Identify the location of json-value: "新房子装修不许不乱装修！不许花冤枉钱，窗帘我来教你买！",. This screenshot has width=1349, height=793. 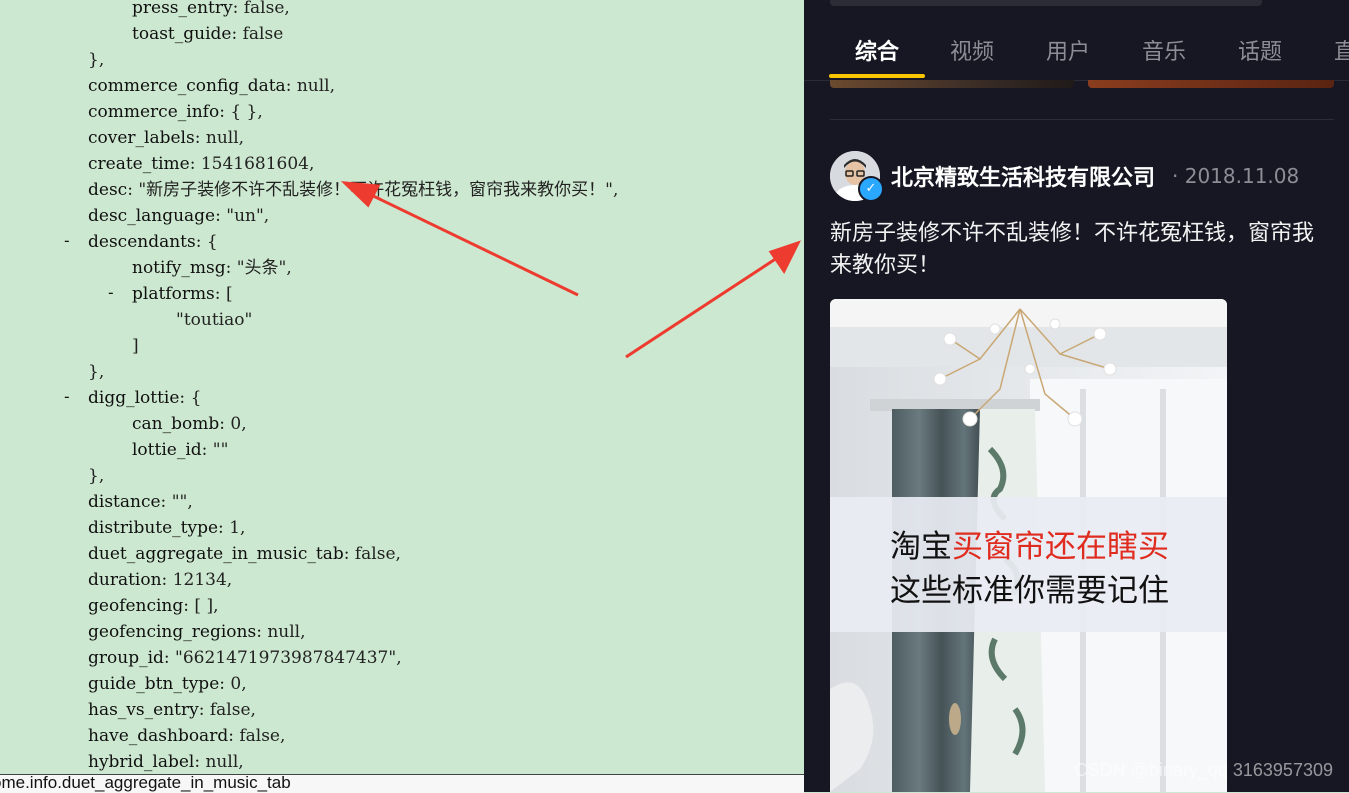
(378, 190).